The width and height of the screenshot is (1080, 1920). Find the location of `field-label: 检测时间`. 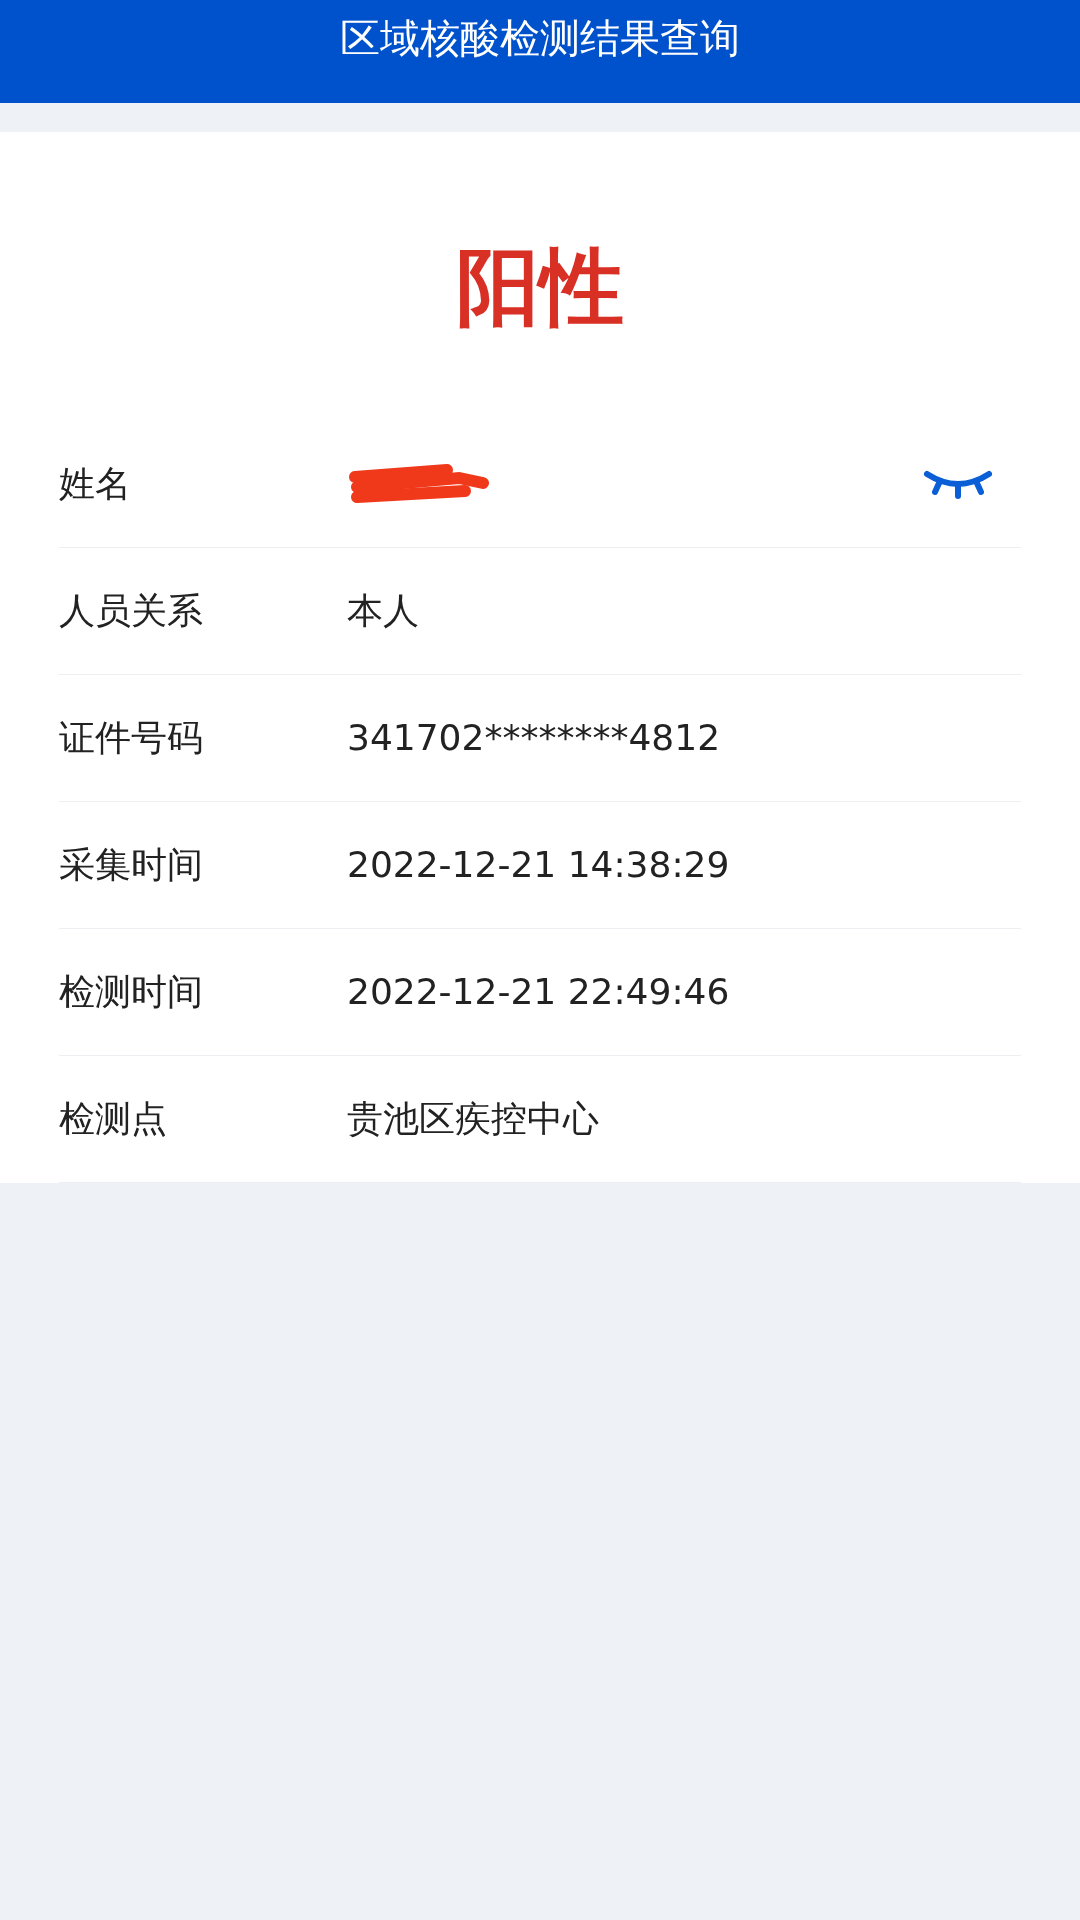

field-label: 检测时间 is located at coordinates (131, 992).